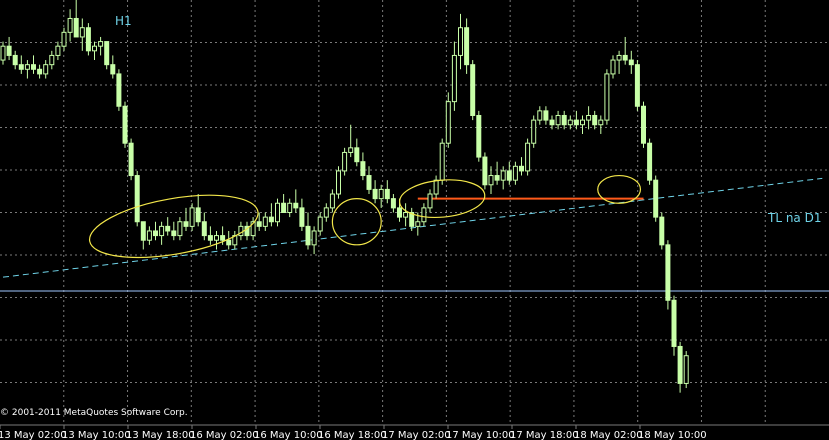  I want to click on x-tick-label: 16 May 18:00, so click(352, 435).